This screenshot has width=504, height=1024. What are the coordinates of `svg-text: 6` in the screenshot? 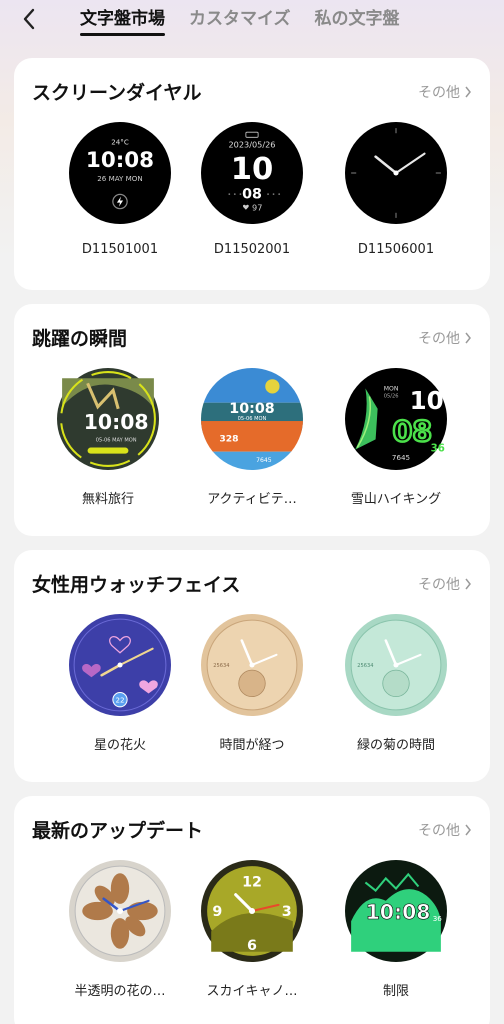 It's located at (252, 946).